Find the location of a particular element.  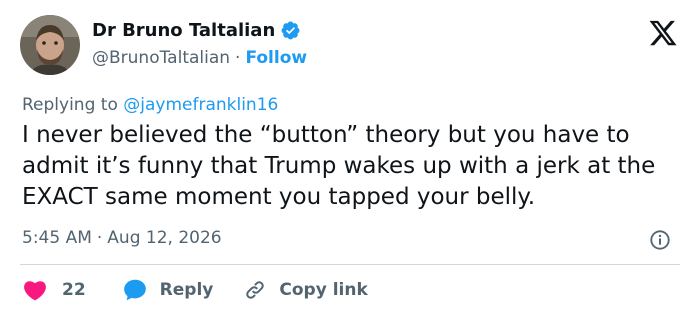

verified-badge-icon is located at coordinates (290, 30).